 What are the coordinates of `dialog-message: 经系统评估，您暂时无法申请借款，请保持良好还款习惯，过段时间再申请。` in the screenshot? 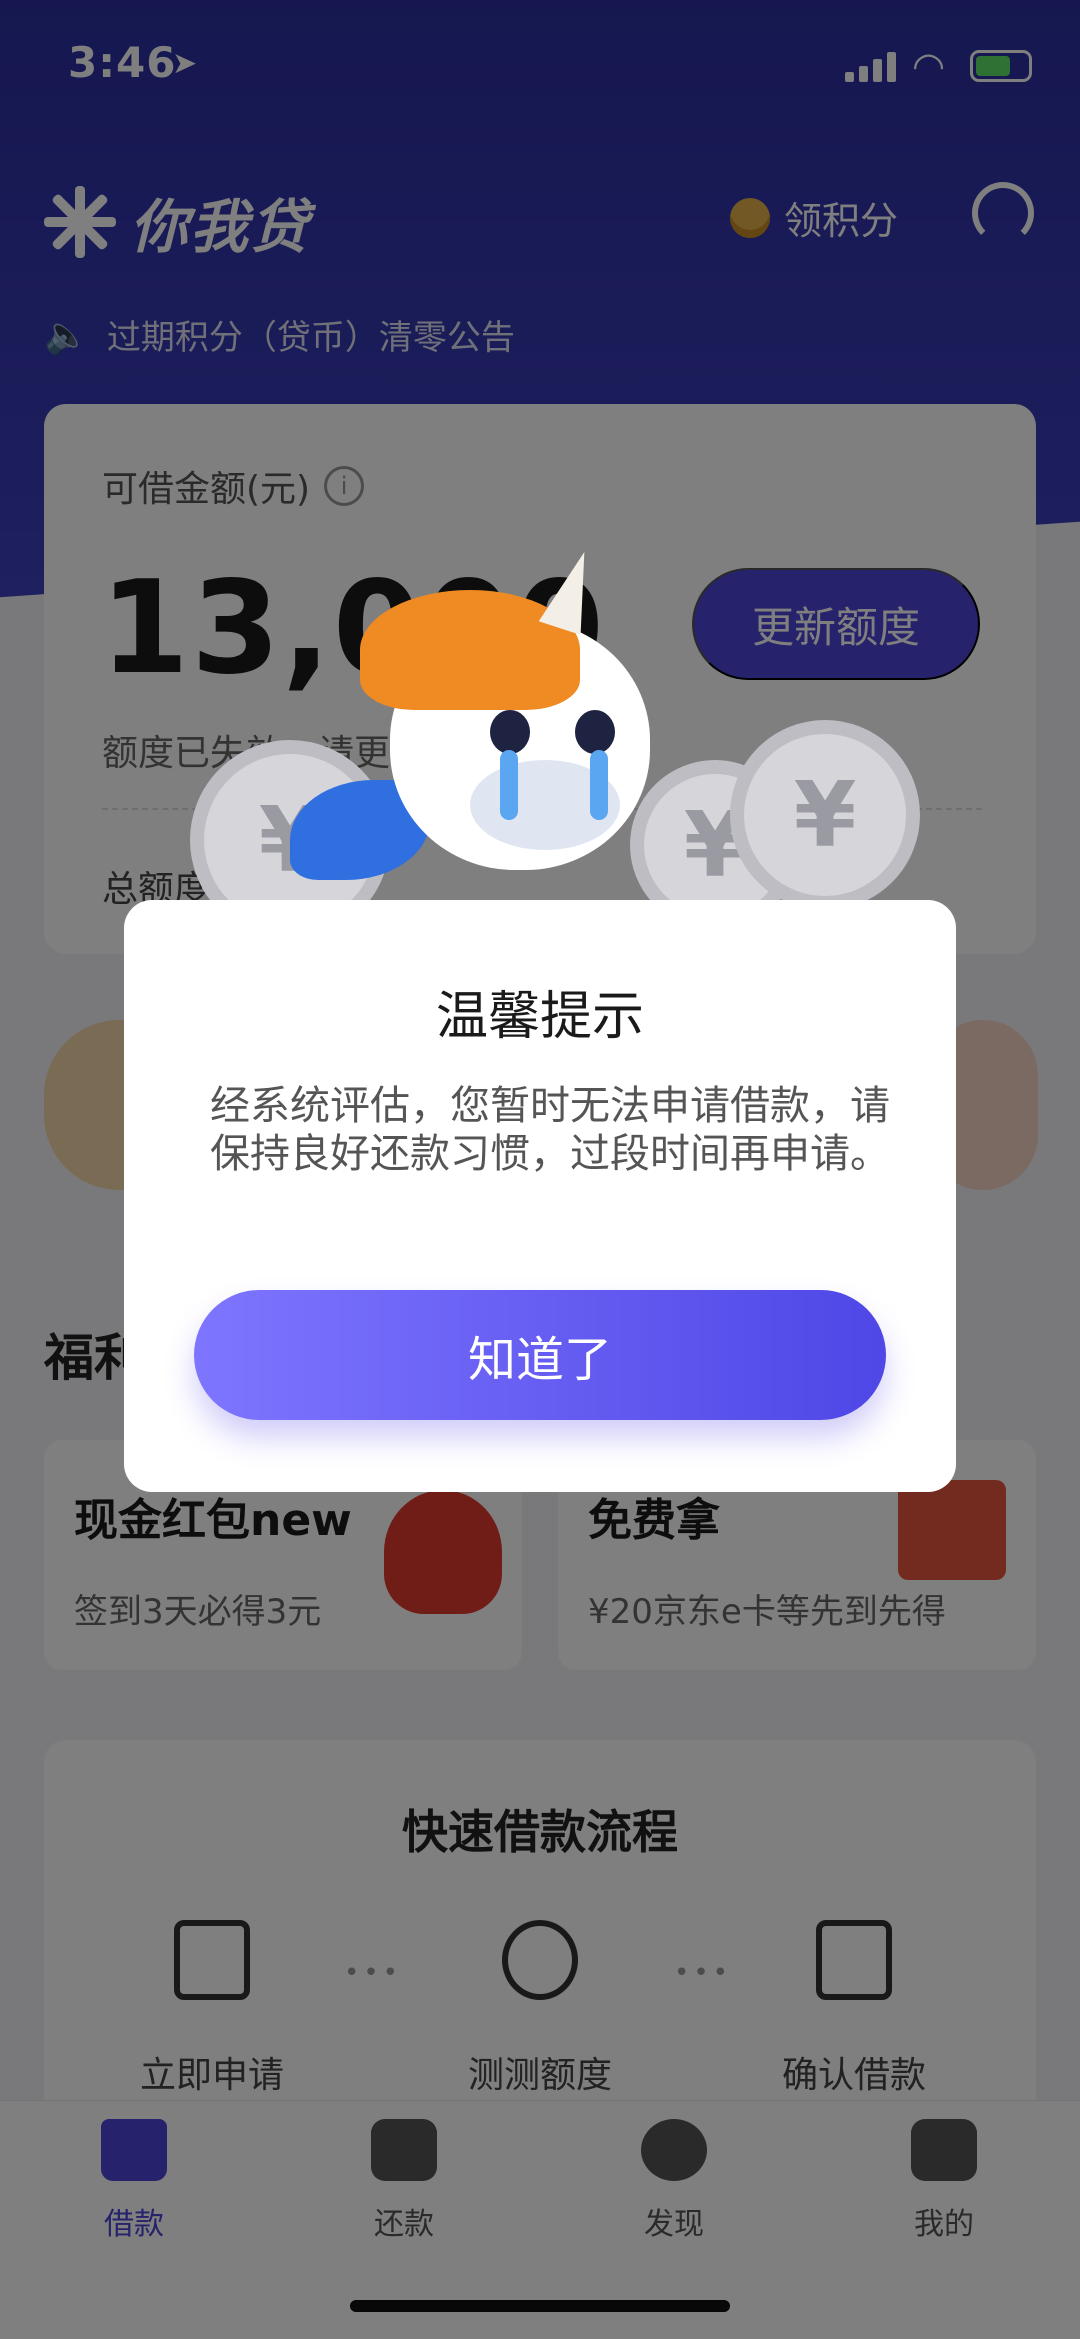 It's located at (550, 1130).